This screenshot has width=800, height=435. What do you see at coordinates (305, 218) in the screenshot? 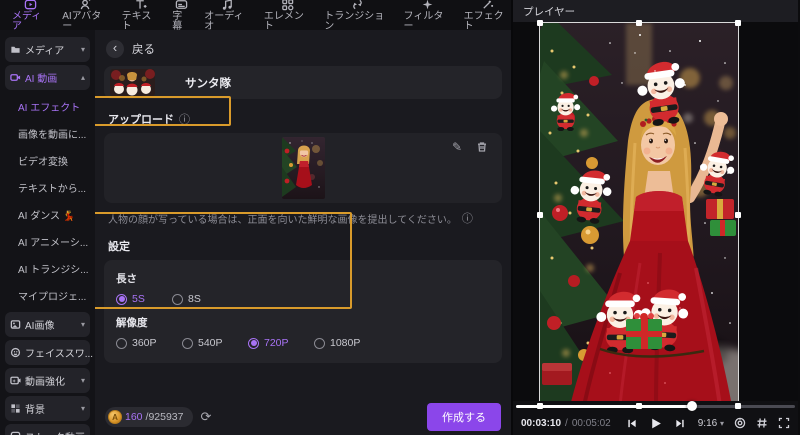
I see `upload-hint: 人物の顔が写っている場合は、正面を向いた鮮明な画像を提出してください。 ⓘ` at bounding box center [305, 218].